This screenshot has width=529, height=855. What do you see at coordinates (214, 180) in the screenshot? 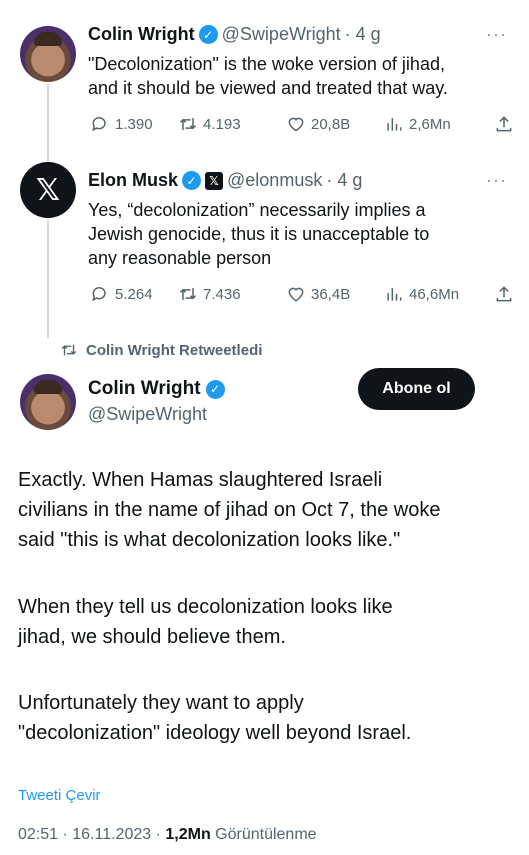
I see `x-affiliation-icon: 𝕏` at bounding box center [214, 180].